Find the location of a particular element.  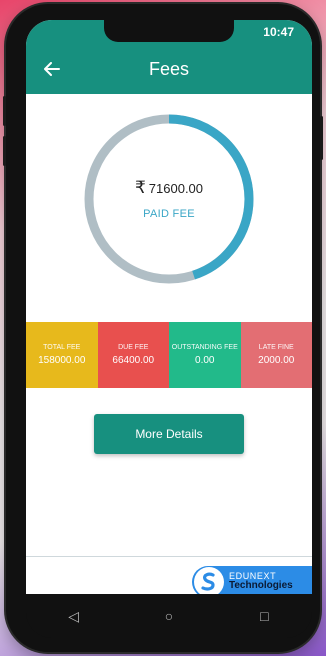

tile-late-fine: LATE FINE 2000.00 is located at coordinates (276, 355).